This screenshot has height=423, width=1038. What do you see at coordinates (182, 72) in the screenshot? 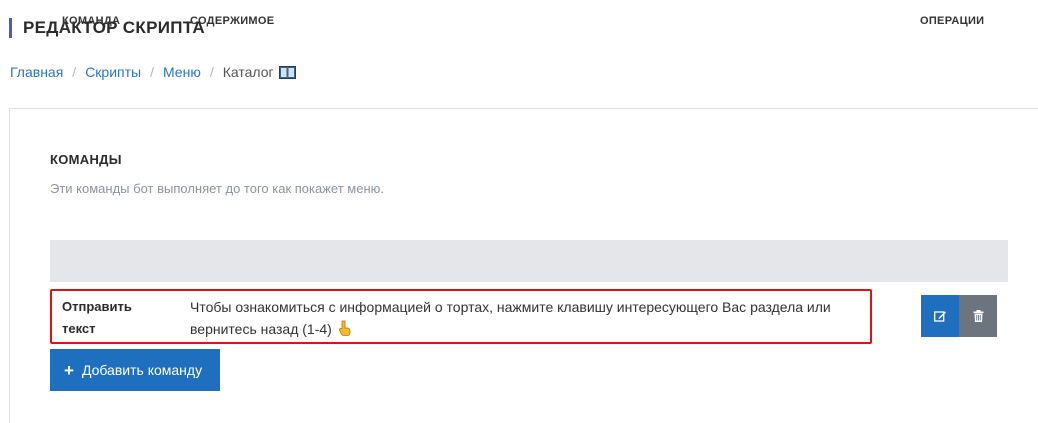
I see `breadcrumb-menu-link: Меню` at bounding box center [182, 72].